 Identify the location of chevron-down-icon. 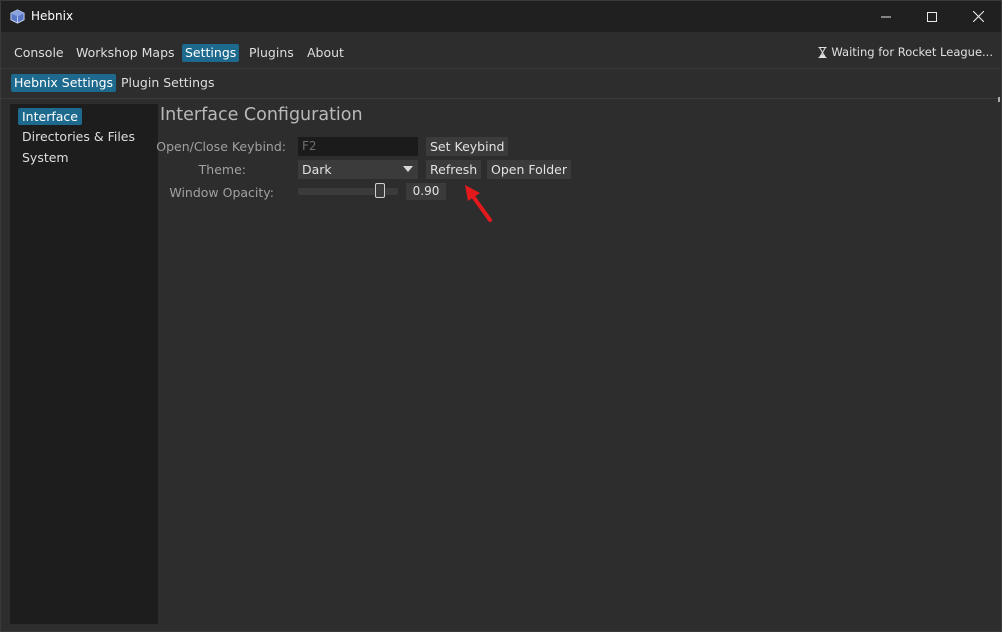
(408, 169).